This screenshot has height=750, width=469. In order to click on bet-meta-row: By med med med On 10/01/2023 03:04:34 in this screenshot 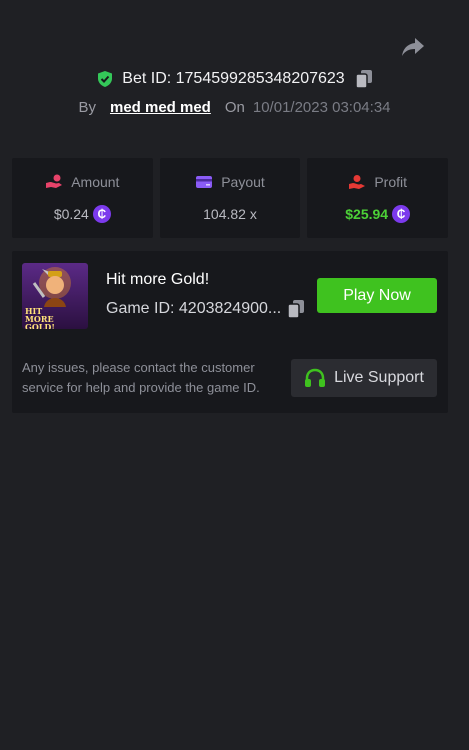, I will do `click(234, 107)`.